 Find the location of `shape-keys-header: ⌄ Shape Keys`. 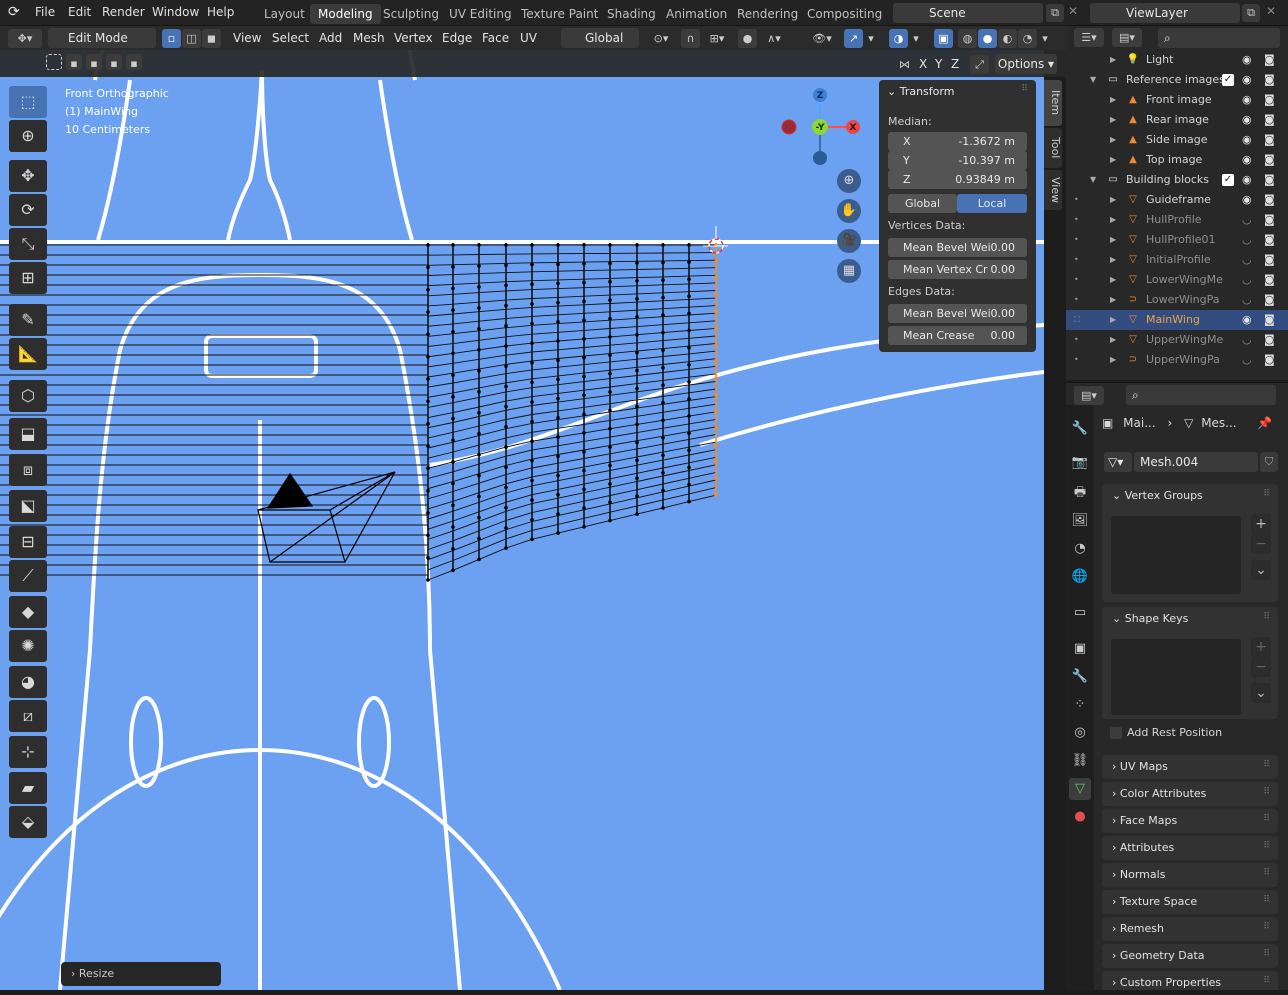

shape-keys-header: ⌄ Shape Keys is located at coordinates (1150, 618).